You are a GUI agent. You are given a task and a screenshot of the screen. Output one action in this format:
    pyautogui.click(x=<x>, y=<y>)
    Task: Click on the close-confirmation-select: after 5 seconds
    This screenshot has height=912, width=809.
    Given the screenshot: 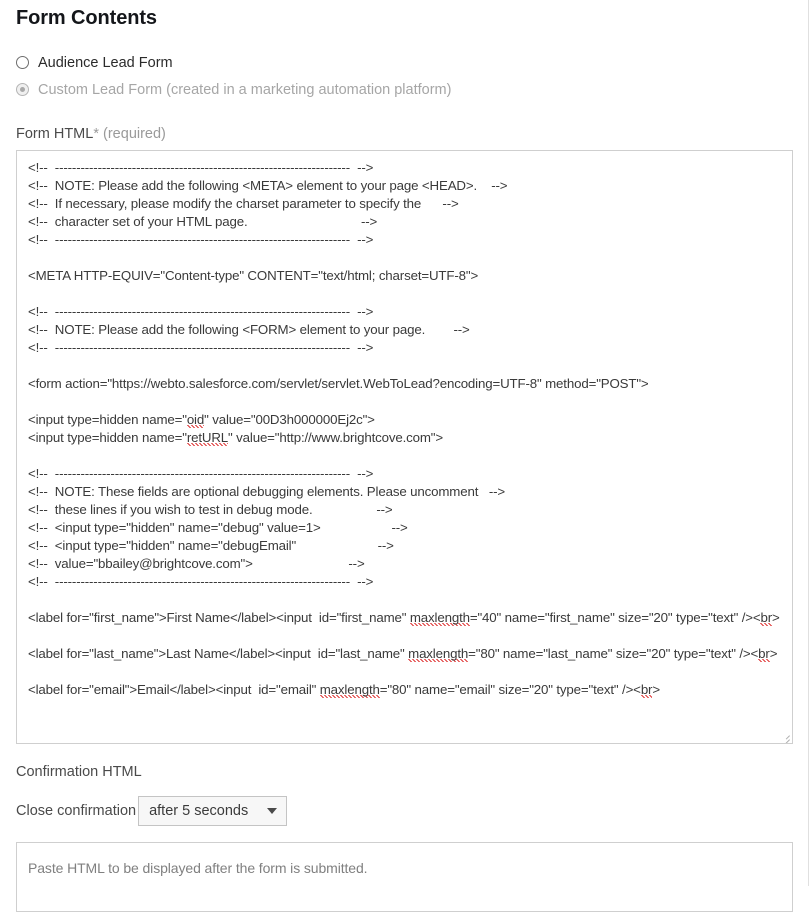 What is the action you would take?
    pyautogui.click(x=213, y=811)
    